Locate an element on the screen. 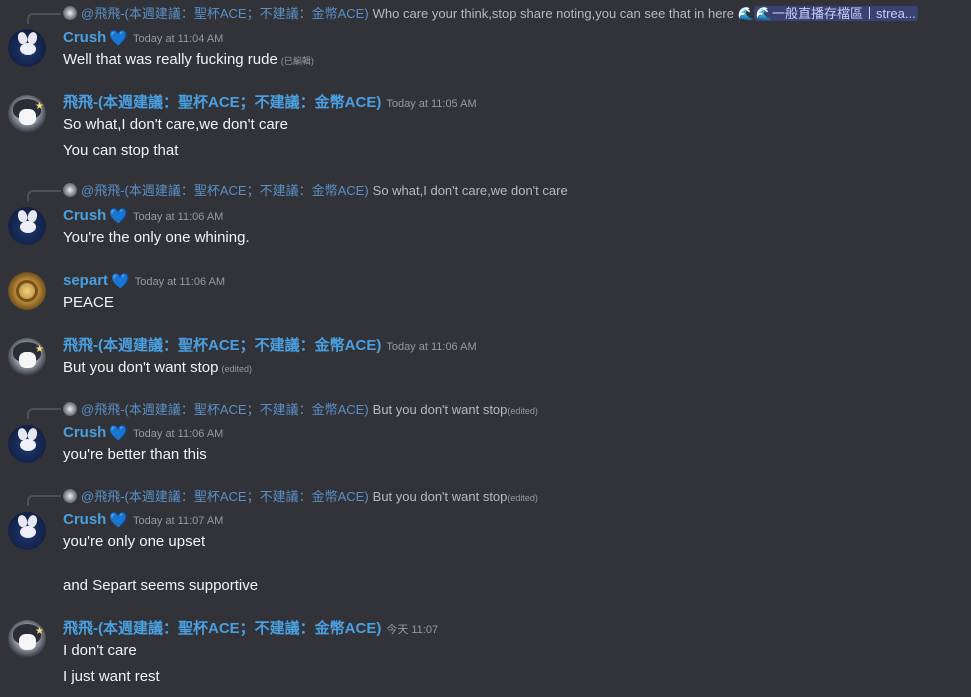  message-text: and Separt seems supportive is located at coordinates (161, 585).